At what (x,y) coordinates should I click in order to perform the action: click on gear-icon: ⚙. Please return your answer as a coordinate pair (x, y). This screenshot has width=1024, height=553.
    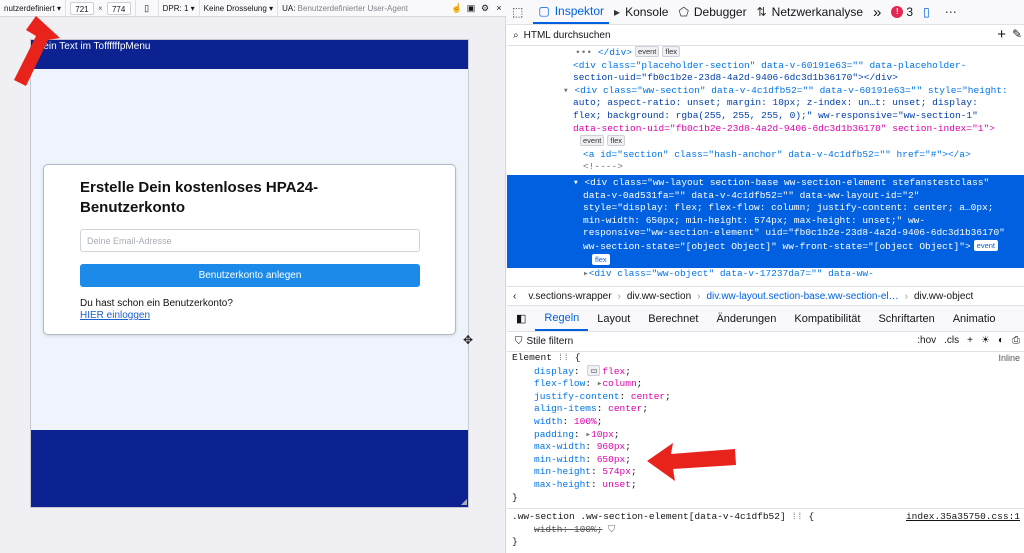
    Looking at the image, I should click on (485, 8).